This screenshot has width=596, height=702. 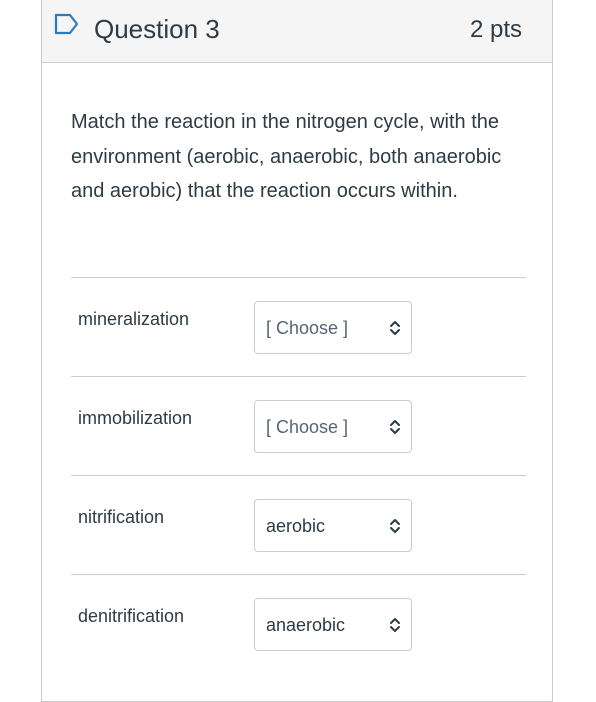 I want to click on answer-select: anaerobic, so click(x=333, y=624).